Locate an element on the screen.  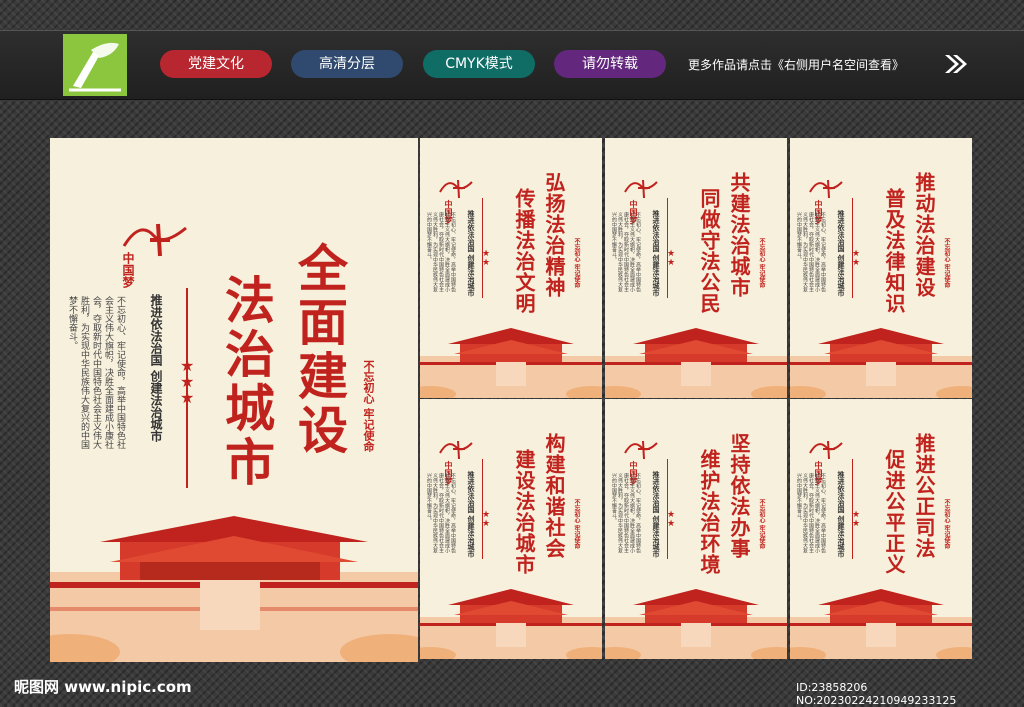
main-title-line1: 全面建设 is located at coordinates (319, 350).